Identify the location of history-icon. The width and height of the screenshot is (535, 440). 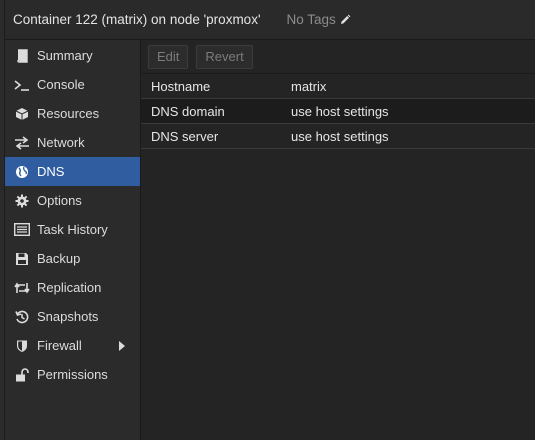
(22, 317).